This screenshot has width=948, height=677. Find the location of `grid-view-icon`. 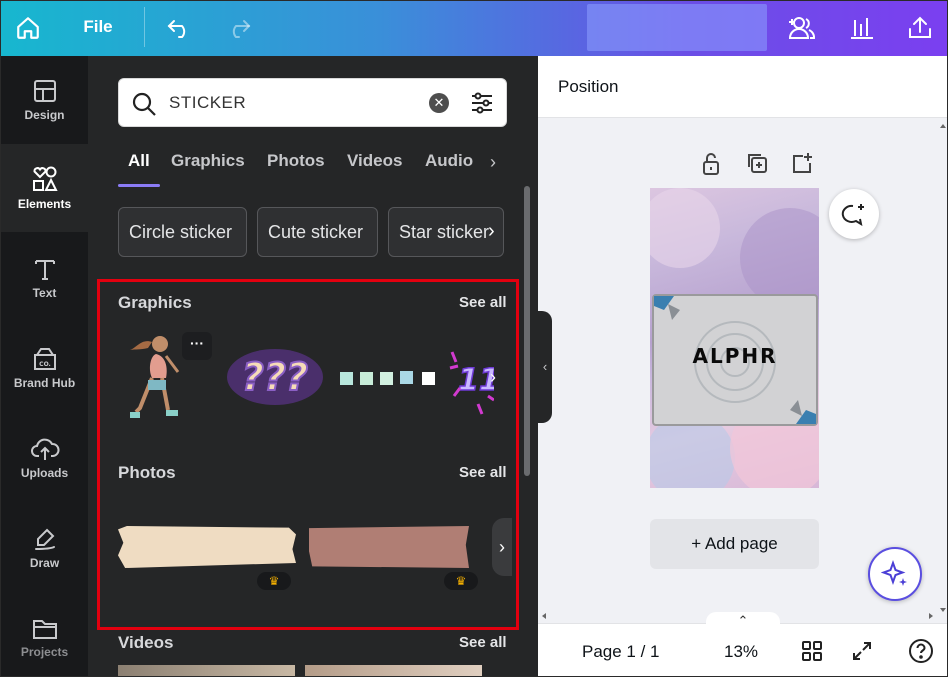

grid-view-icon is located at coordinates (812, 651).